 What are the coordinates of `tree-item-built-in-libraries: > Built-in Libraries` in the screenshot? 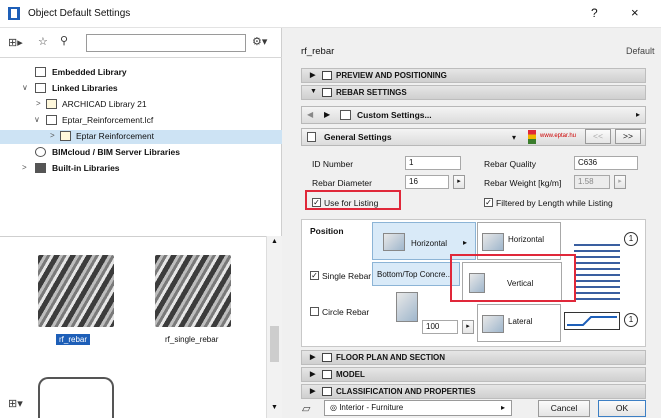 It's located at (141, 169).